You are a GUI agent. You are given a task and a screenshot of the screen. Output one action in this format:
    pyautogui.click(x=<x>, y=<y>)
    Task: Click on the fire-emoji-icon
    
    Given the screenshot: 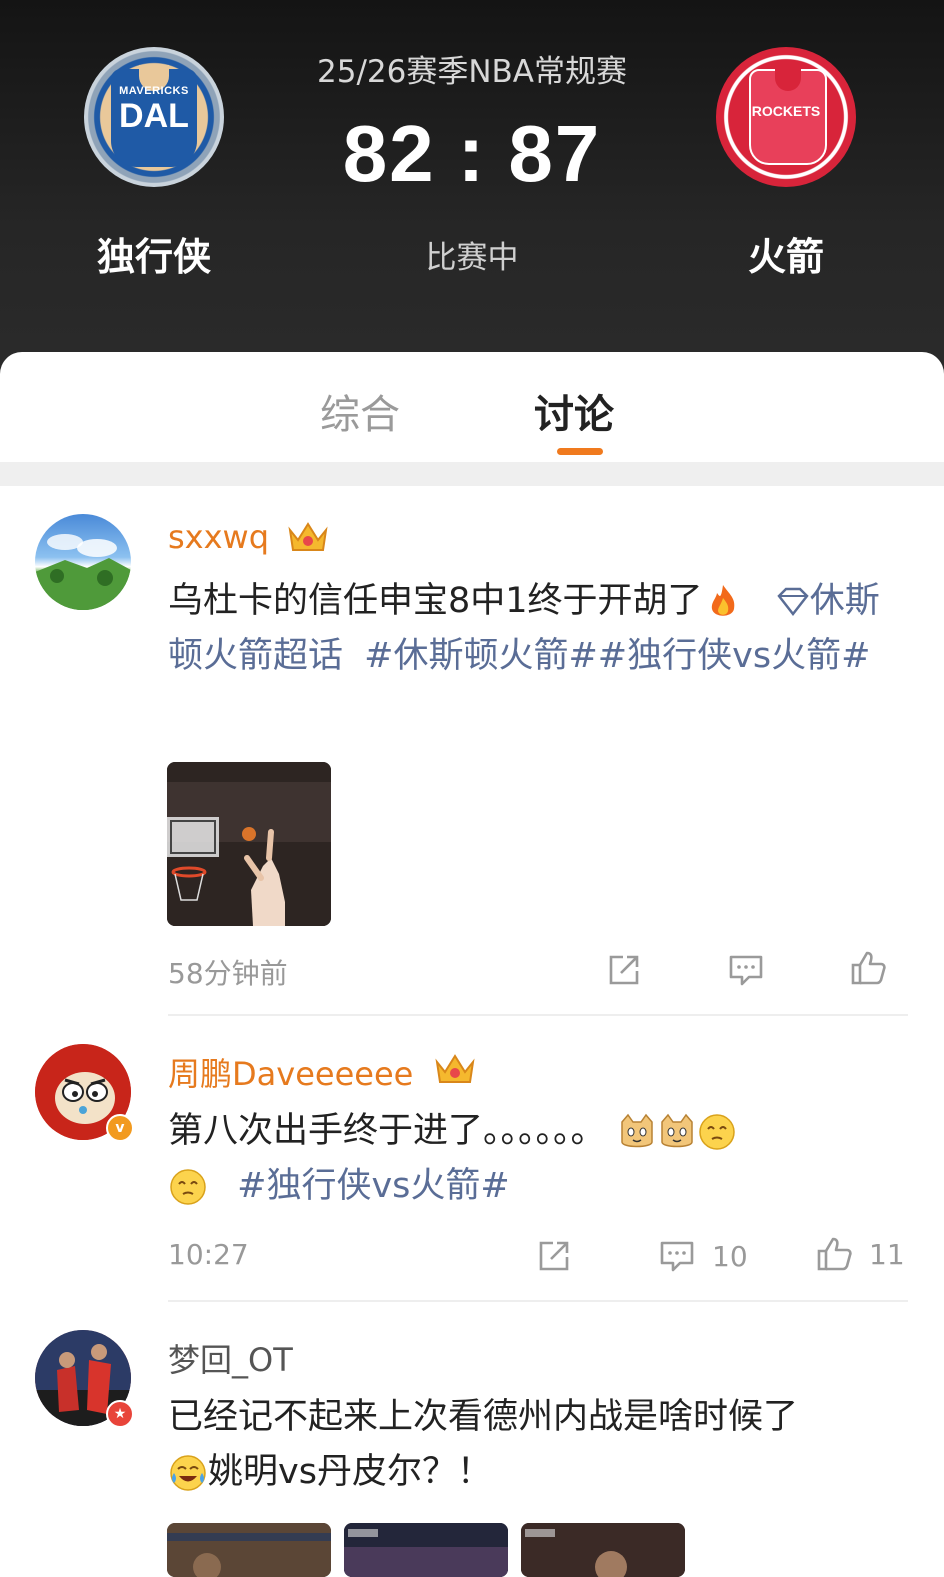 What is the action you would take?
    pyautogui.click(x=722, y=600)
    